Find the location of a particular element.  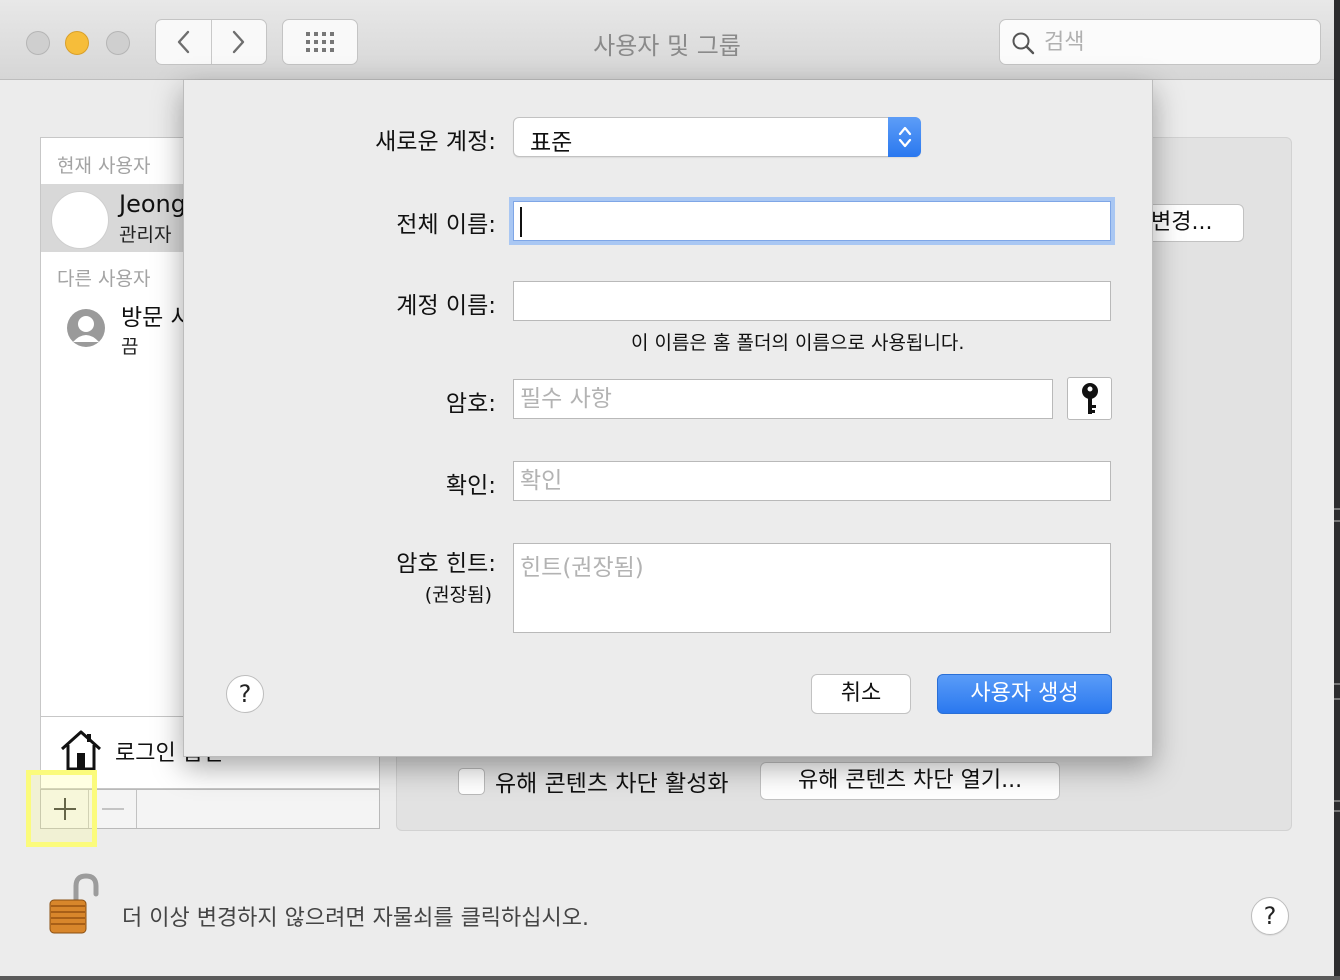

remove-user-button is located at coordinates (113, 809).